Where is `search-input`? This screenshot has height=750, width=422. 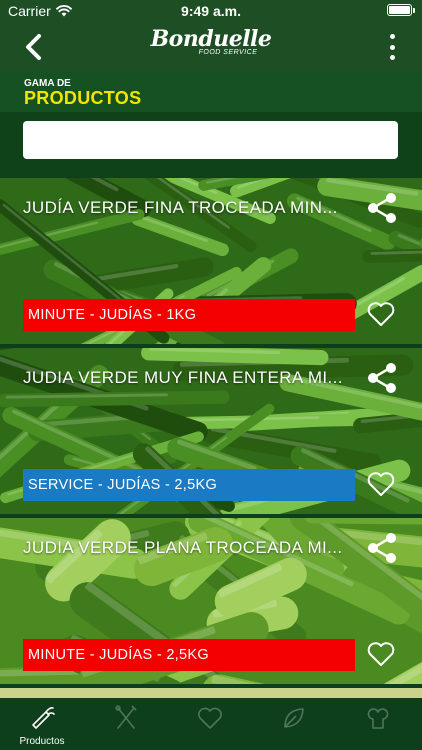 search-input is located at coordinates (210, 140).